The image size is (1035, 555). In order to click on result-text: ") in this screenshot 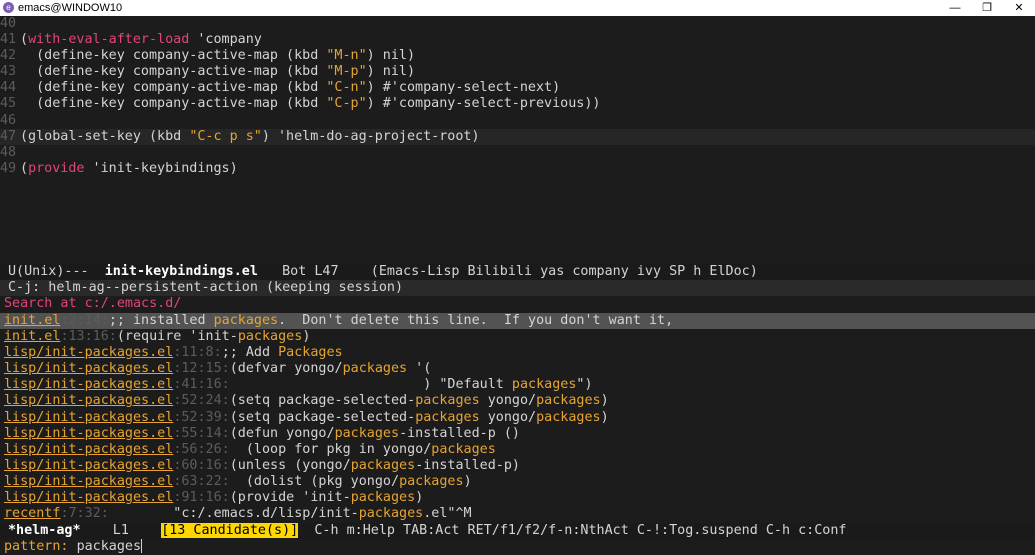, I will do `click(584, 385)`.